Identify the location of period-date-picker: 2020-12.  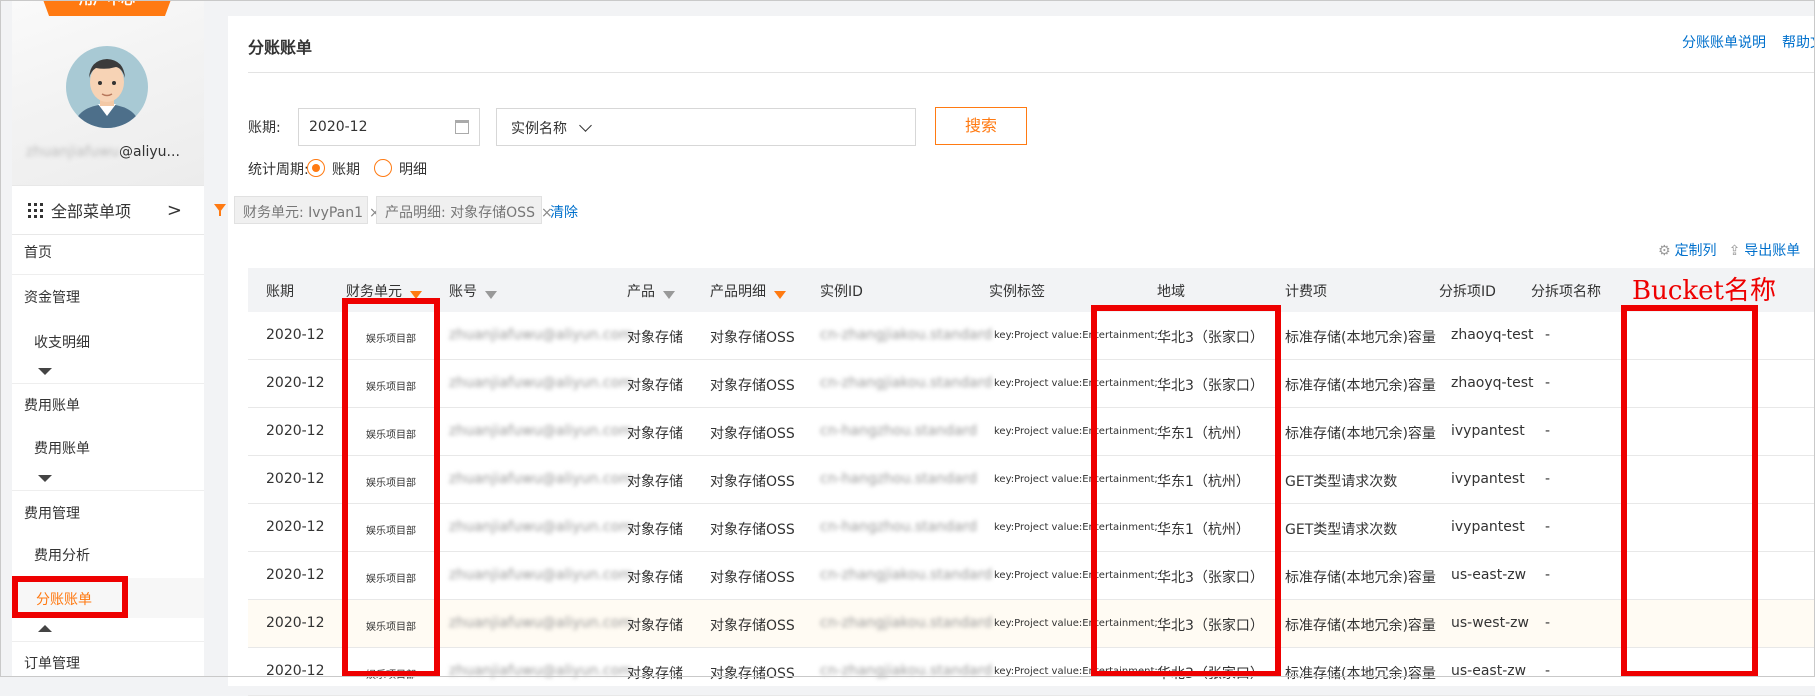
(389, 127).